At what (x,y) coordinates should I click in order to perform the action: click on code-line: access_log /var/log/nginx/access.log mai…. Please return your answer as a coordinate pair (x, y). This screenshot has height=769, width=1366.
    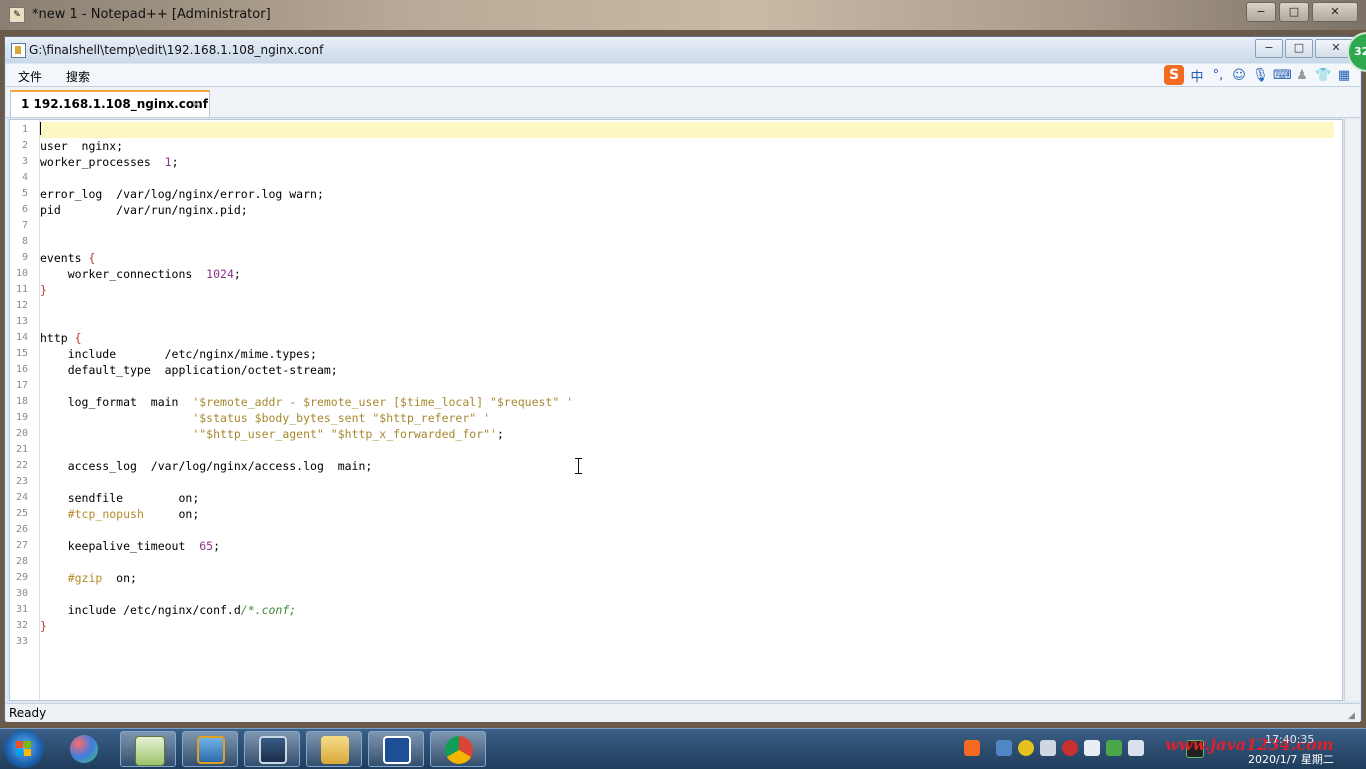
    Looking at the image, I should click on (691, 466).